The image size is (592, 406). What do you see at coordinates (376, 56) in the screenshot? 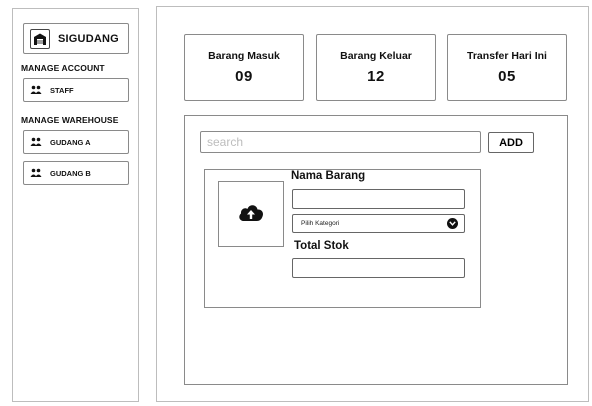
I see `stat-label: Barang Keluar` at bounding box center [376, 56].